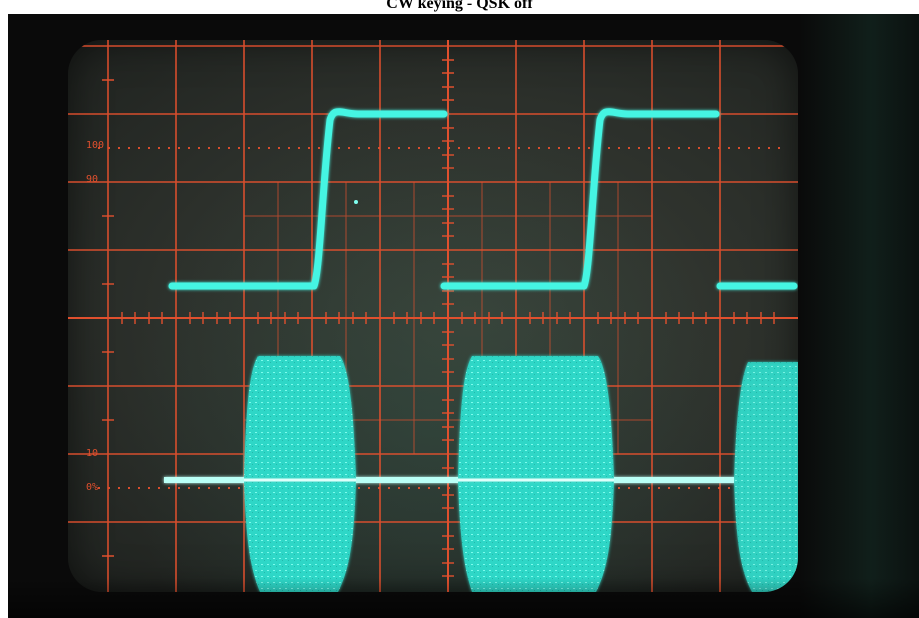 Image resolution: width=919 pixels, height=618 pixels. What do you see at coordinates (459, 6) in the screenshot?
I see `image-caption: CW keying - QSK off` at bounding box center [459, 6].